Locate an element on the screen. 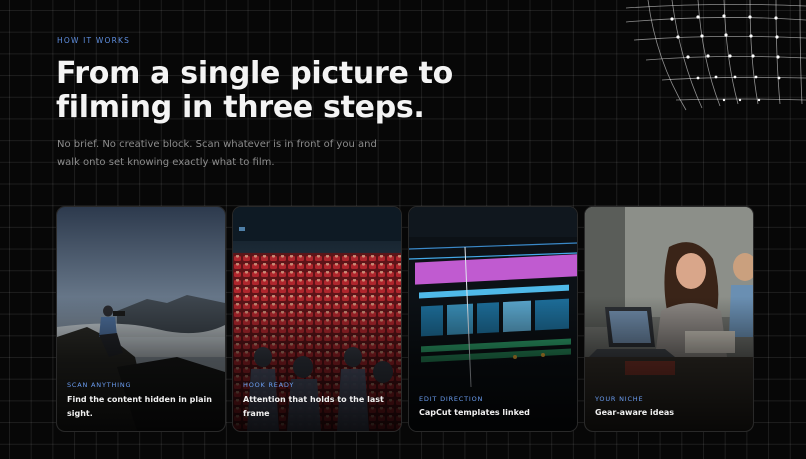  card-tag: YOUR NICHE is located at coordinates (619, 399).